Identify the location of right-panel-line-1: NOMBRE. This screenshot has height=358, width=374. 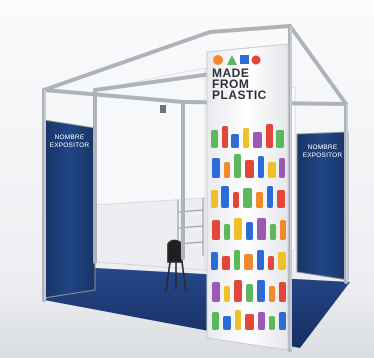
(322, 147).